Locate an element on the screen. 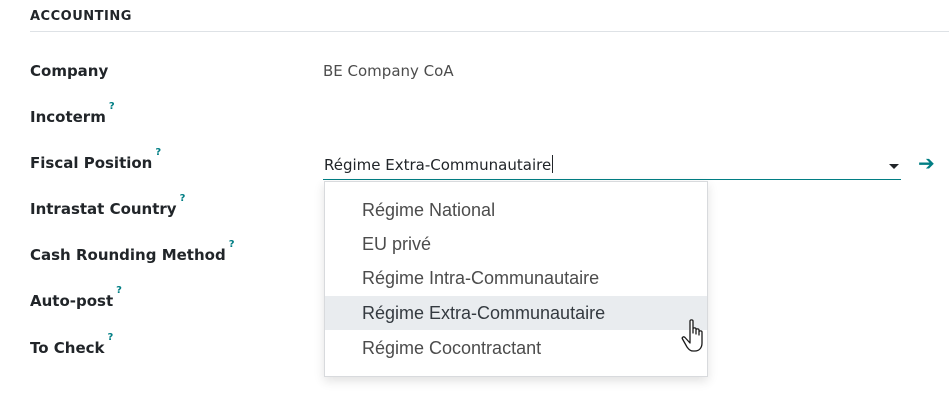 The image size is (949, 395). company-label: Company is located at coordinates (69, 71).